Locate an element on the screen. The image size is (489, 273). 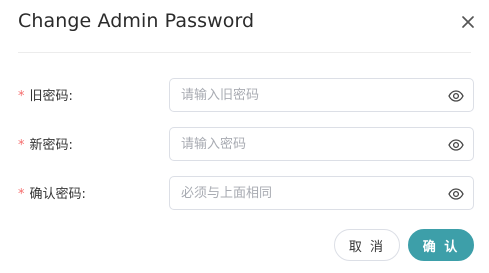
close-icon is located at coordinates (468, 21).